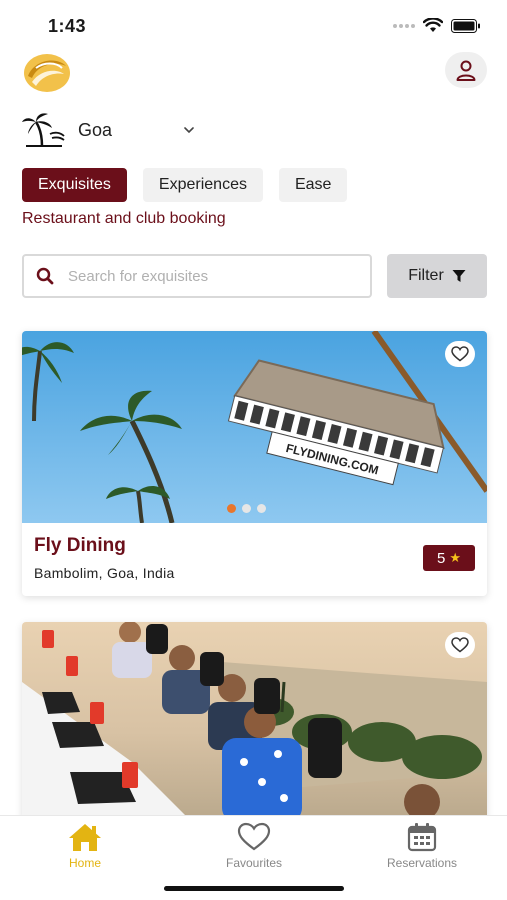  I want to click on home-icon, so click(85, 837).